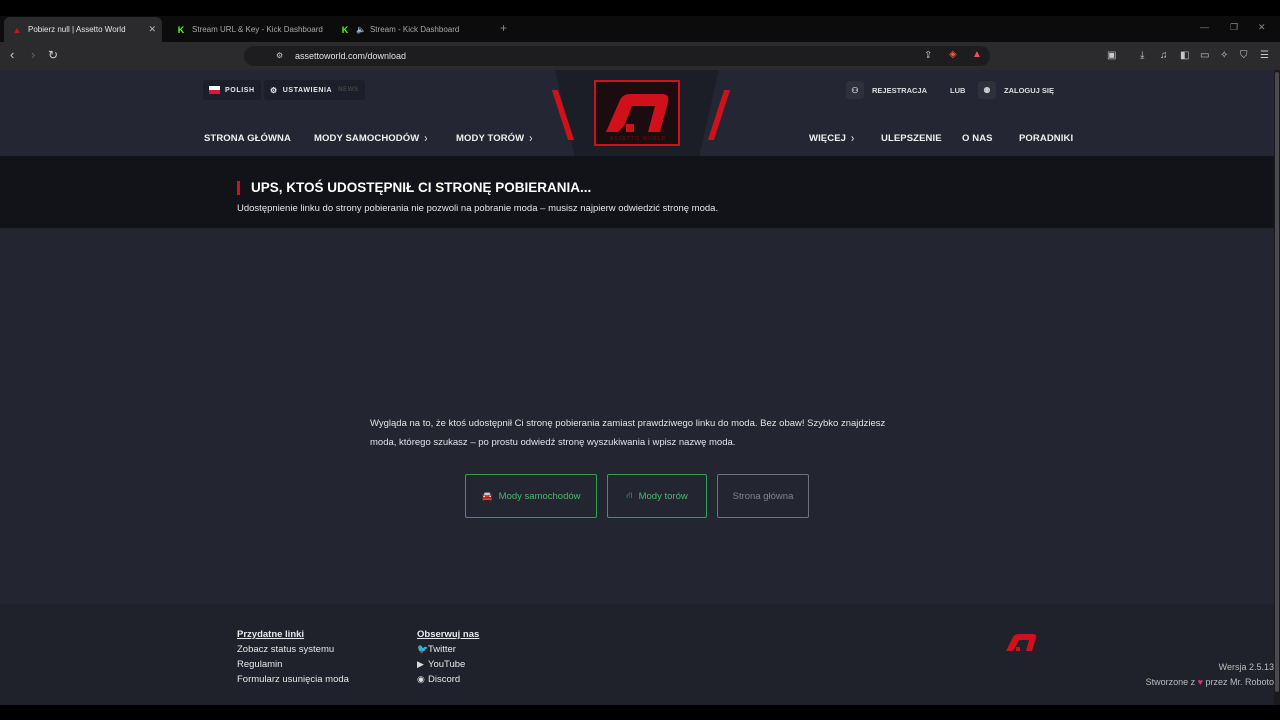 The width and height of the screenshot is (1280, 720). I want to click on nav-car-mods: MODY SAMOCHODÓW ›, so click(371, 138).